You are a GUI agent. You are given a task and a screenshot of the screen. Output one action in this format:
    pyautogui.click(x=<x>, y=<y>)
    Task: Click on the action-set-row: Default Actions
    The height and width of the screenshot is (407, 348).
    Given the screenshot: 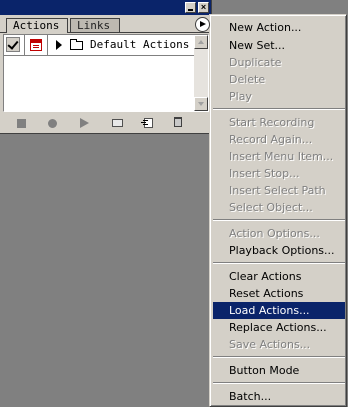 What is the action you would take?
    pyautogui.click(x=99, y=45)
    